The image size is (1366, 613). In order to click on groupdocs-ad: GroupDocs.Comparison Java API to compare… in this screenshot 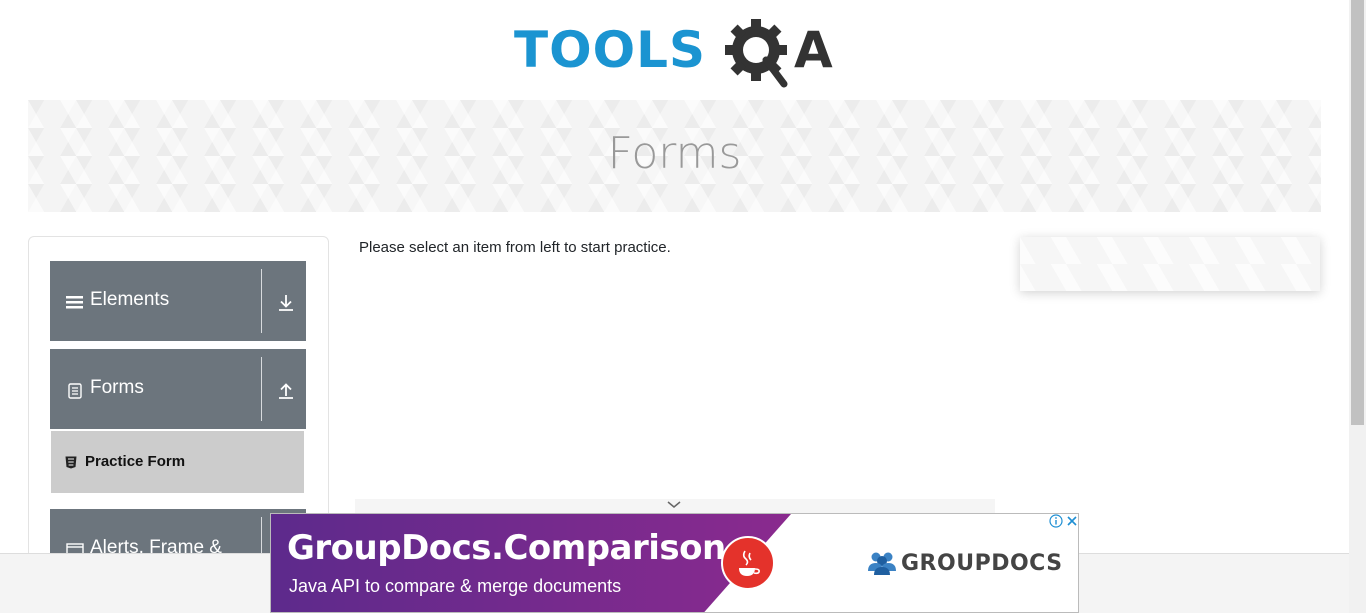, I will do `click(674, 563)`.